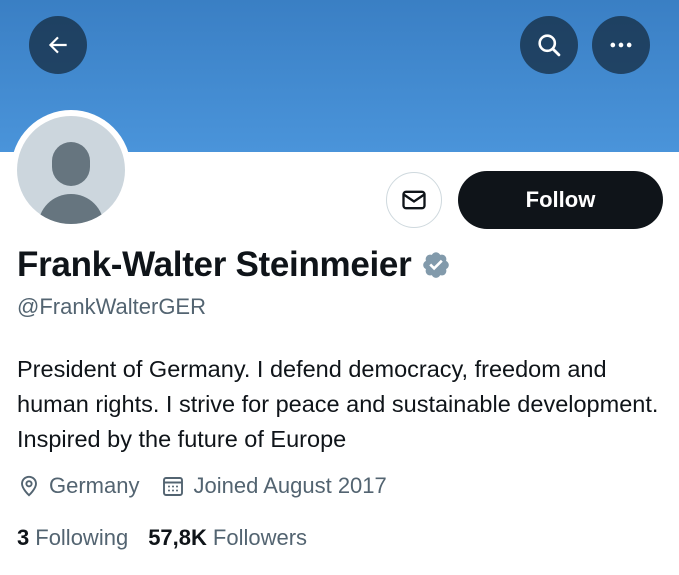  What do you see at coordinates (111, 306) in the screenshot?
I see `profile-handle: @FrankWalterGER` at bounding box center [111, 306].